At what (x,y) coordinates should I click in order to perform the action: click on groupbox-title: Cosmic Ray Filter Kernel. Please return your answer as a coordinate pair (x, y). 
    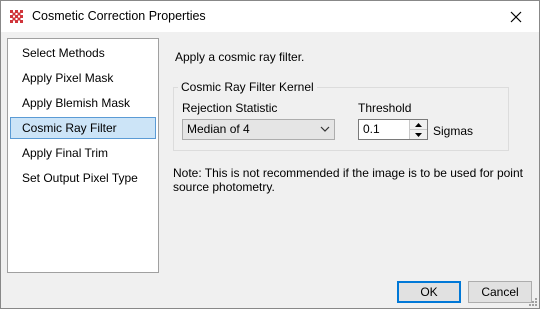
    Looking at the image, I should click on (247, 87).